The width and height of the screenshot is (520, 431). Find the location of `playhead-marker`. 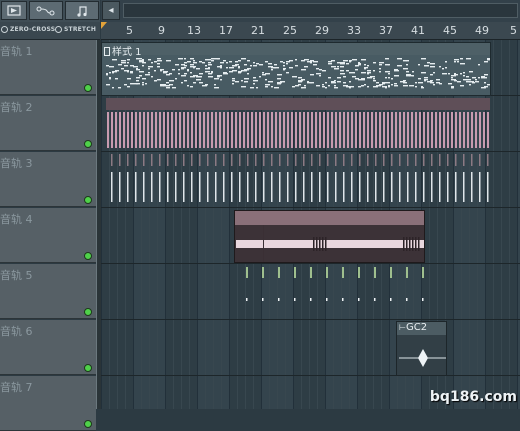

playhead-marker is located at coordinates (104, 25).